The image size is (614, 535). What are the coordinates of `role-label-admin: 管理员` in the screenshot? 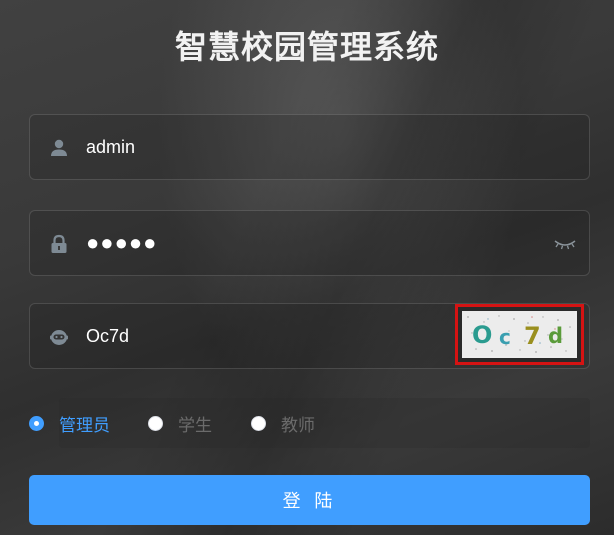 It's located at (84, 425).